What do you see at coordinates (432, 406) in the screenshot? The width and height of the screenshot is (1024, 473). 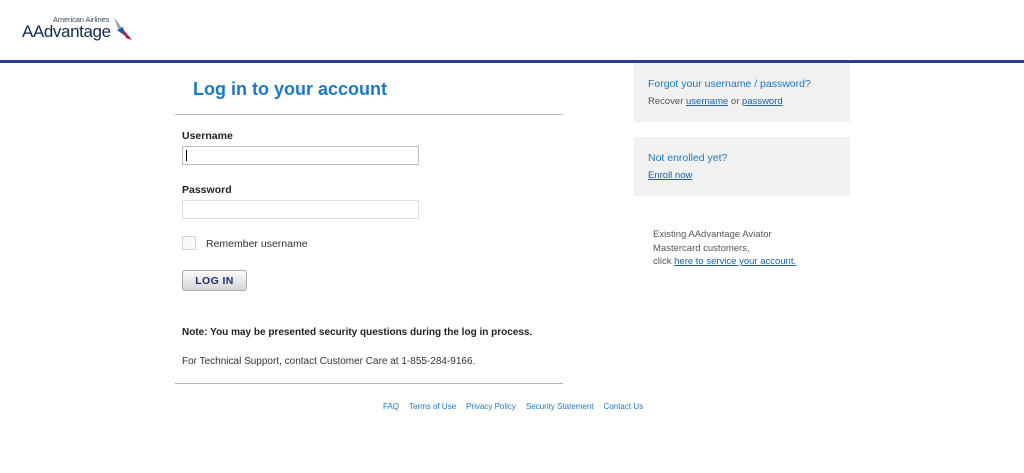 I see `footer-link-terms: Terms of Use` at bounding box center [432, 406].